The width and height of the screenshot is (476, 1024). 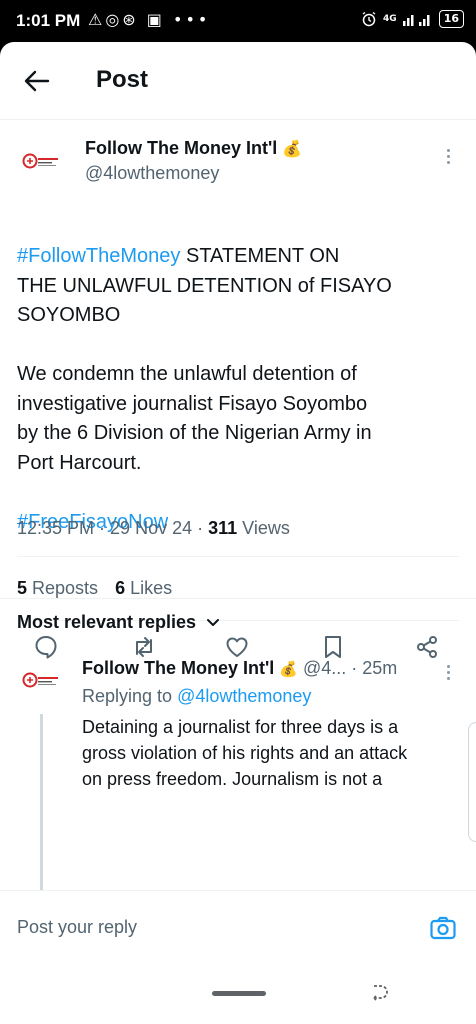 What do you see at coordinates (347, 668) in the screenshot?
I see `reply-handle-time: @4... · 25m` at bounding box center [347, 668].